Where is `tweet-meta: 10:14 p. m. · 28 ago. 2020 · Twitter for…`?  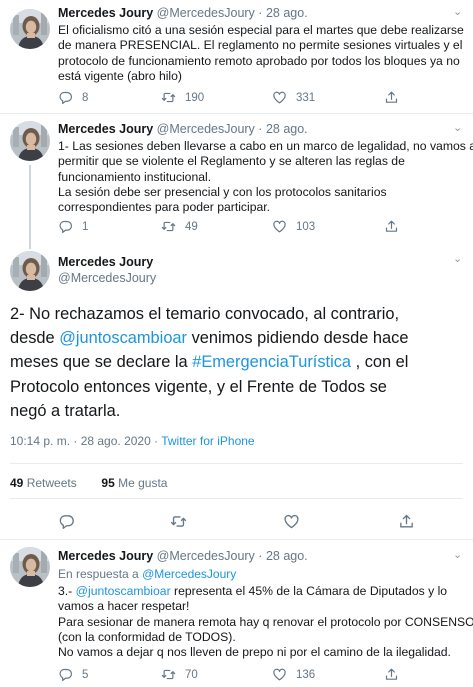 tweet-meta: 10:14 p. m. · 28 ago. 2020 · Twitter for… is located at coordinates (132, 441).